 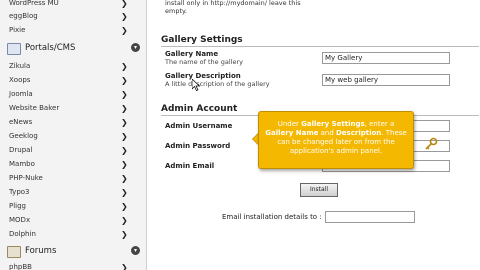 I want to click on tooltip-text-bold: Description, so click(x=359, y=133).